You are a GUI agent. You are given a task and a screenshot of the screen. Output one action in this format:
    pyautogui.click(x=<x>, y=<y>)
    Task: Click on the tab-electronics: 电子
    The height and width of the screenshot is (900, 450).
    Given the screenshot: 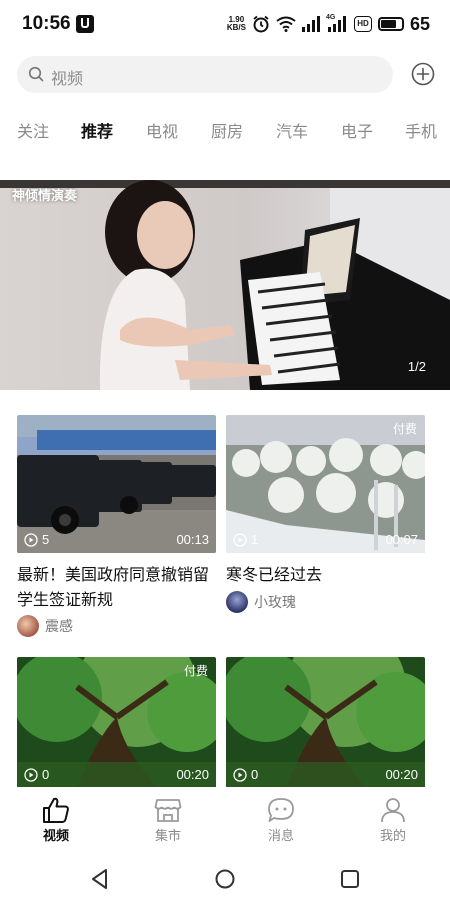 What is the action you would take?
    pyautogui.click(x=357, y=130)
    